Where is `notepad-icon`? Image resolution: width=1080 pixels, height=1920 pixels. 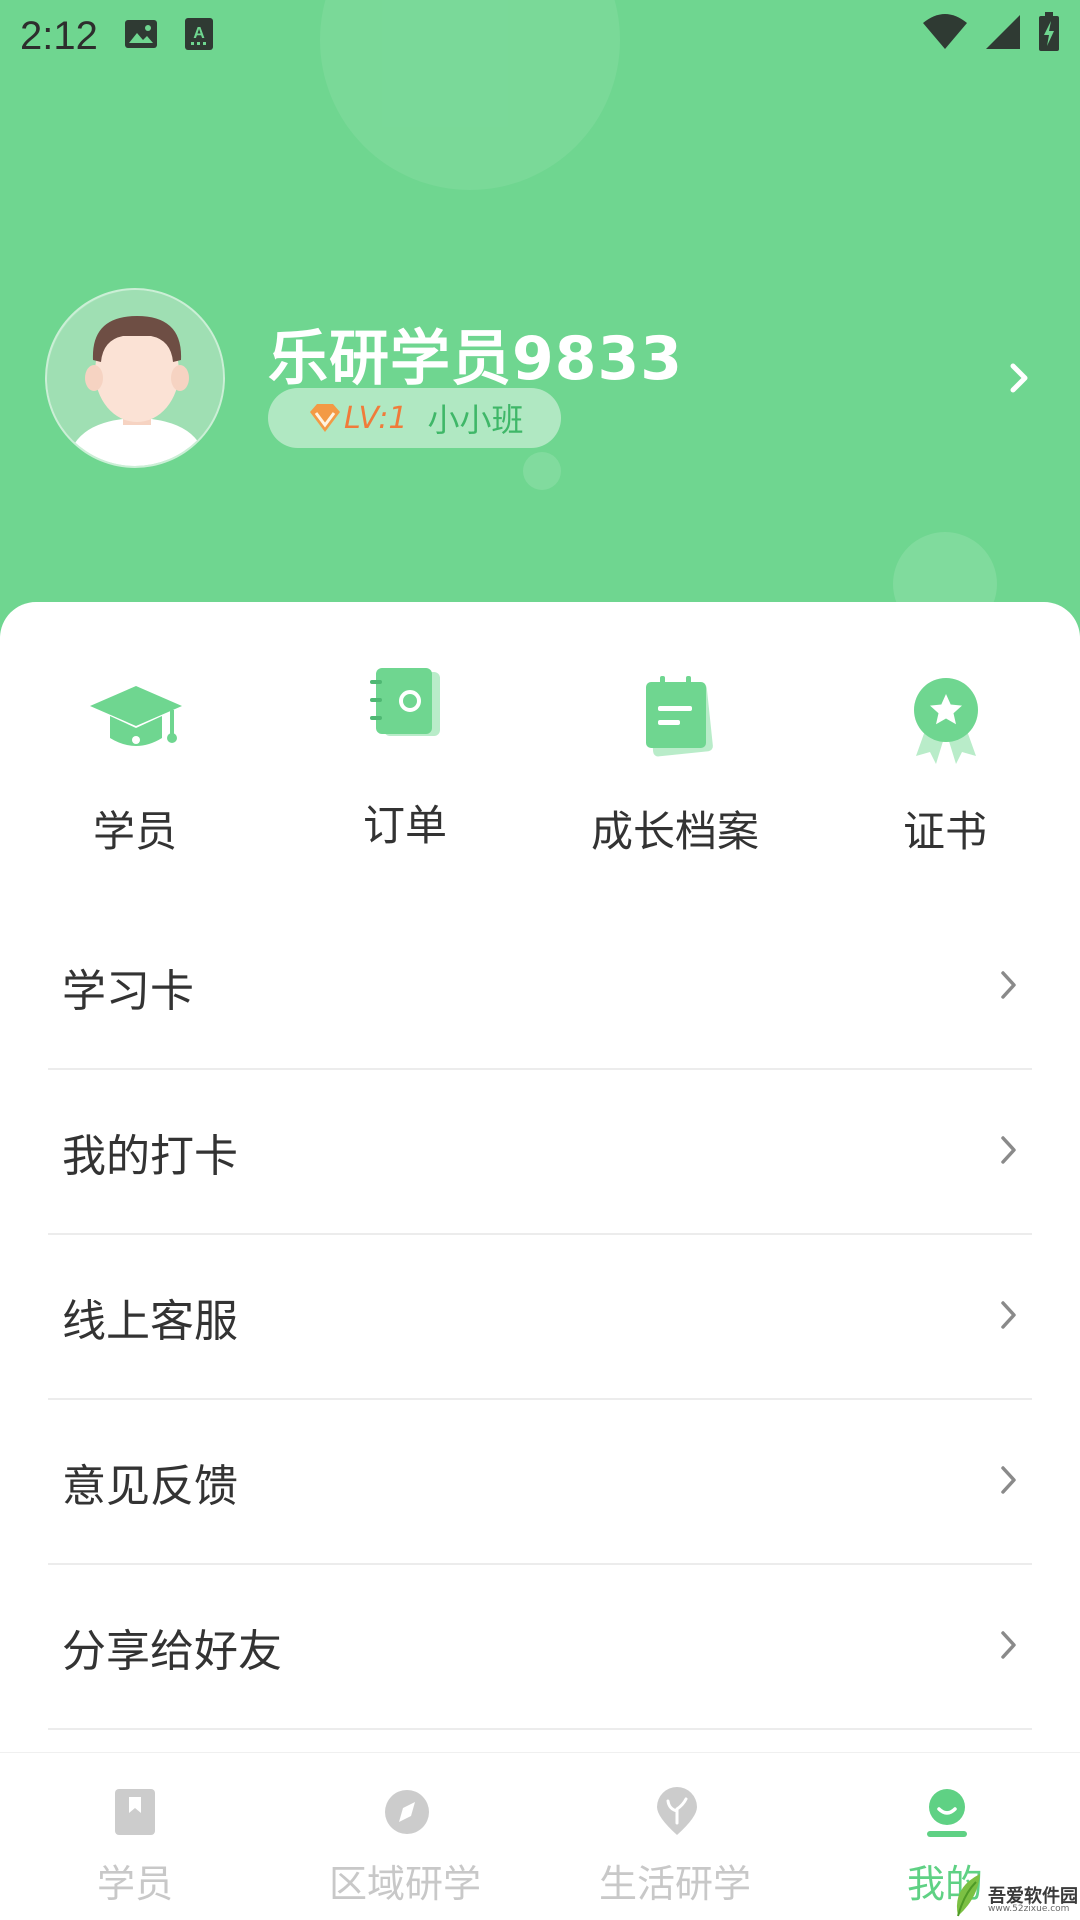 notepad-icon is located at coordinates (676, 720).